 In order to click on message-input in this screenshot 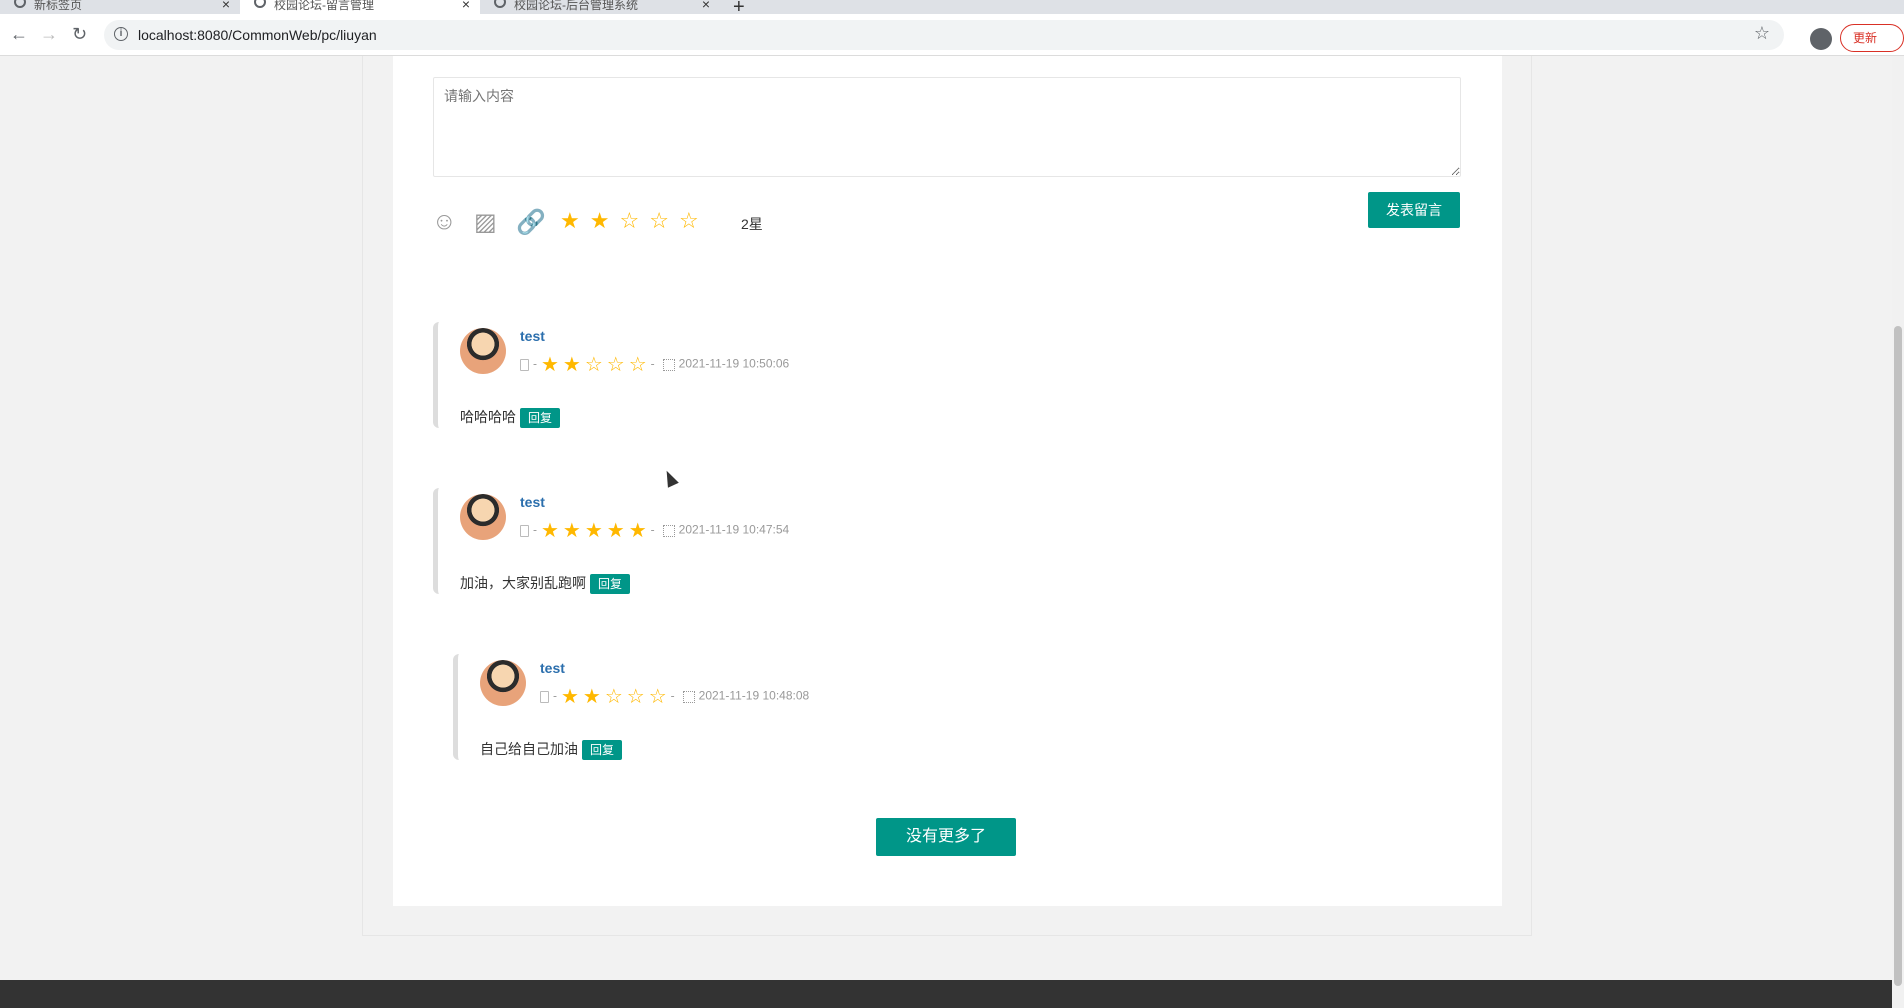, I will do `click(947, 127)`.